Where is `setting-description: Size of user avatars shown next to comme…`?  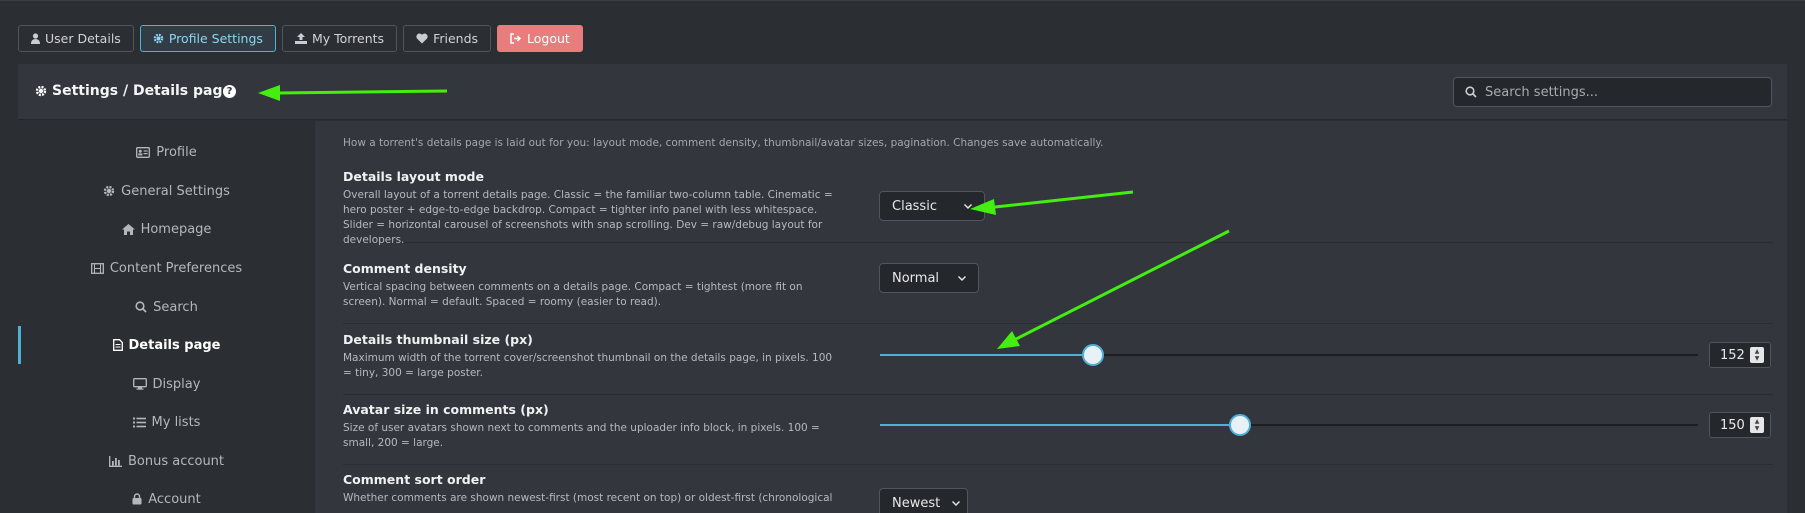 setting-description: Size of user avatars shown next to comme… is located at coordinates (581, 435).